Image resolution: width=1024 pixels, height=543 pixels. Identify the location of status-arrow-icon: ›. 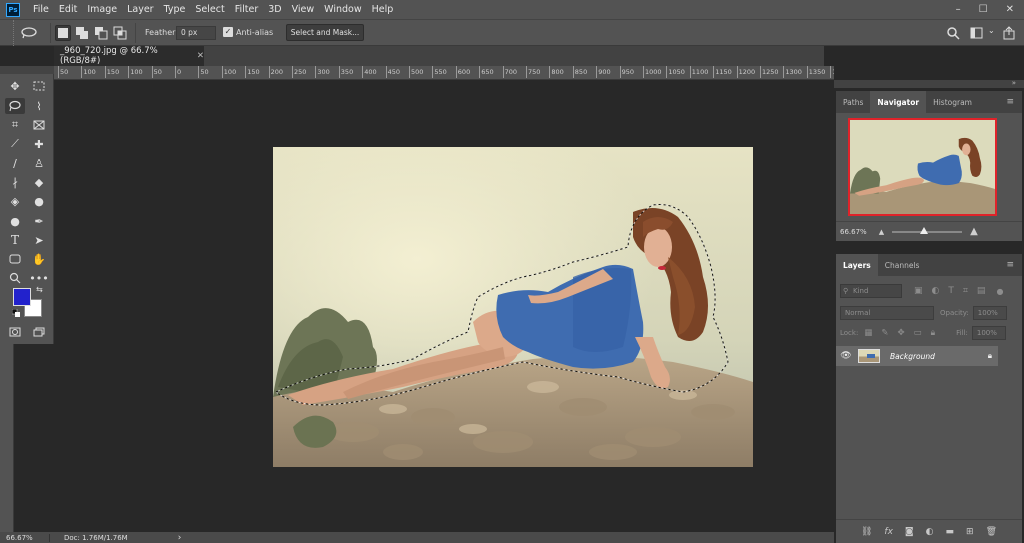
(180, 538).